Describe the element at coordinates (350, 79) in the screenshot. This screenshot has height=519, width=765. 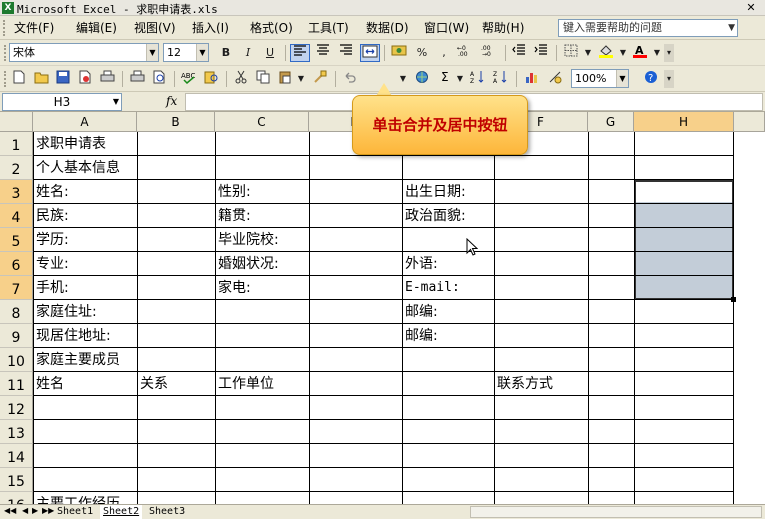
I see `undo-button` at that location.